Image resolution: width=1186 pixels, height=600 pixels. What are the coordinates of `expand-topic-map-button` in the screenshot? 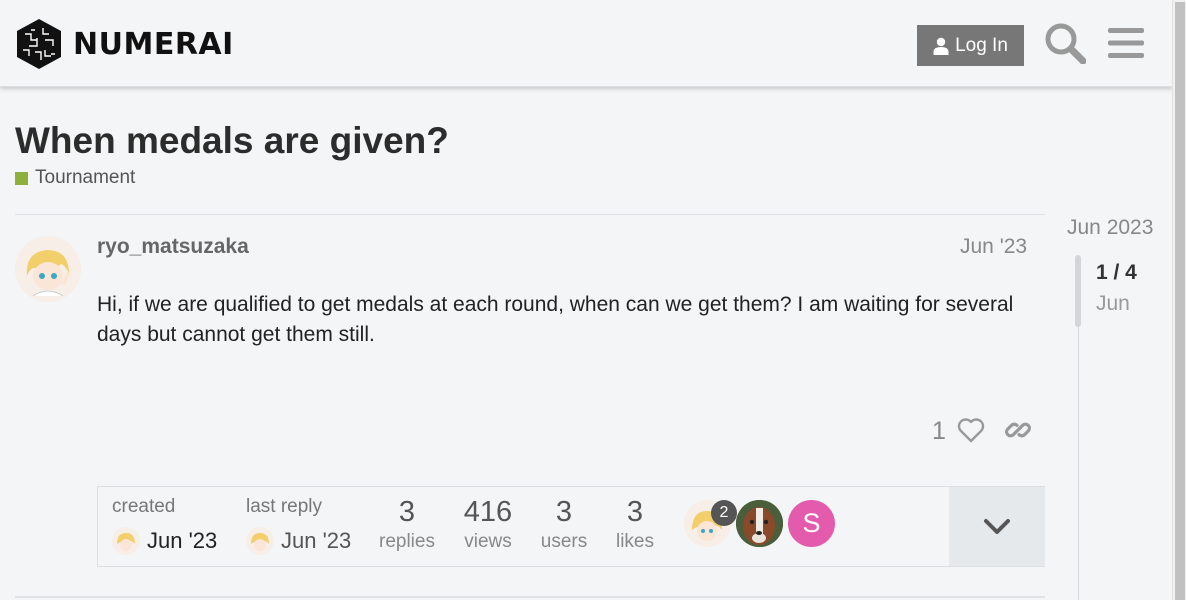 It's located at (997, 526).